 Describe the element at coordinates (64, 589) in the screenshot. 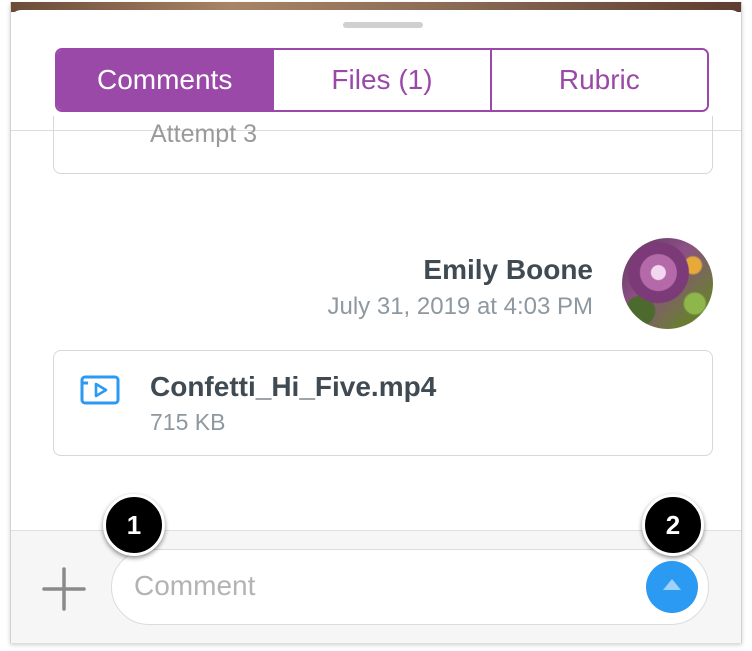

I see `add-attachment-button` at that location.